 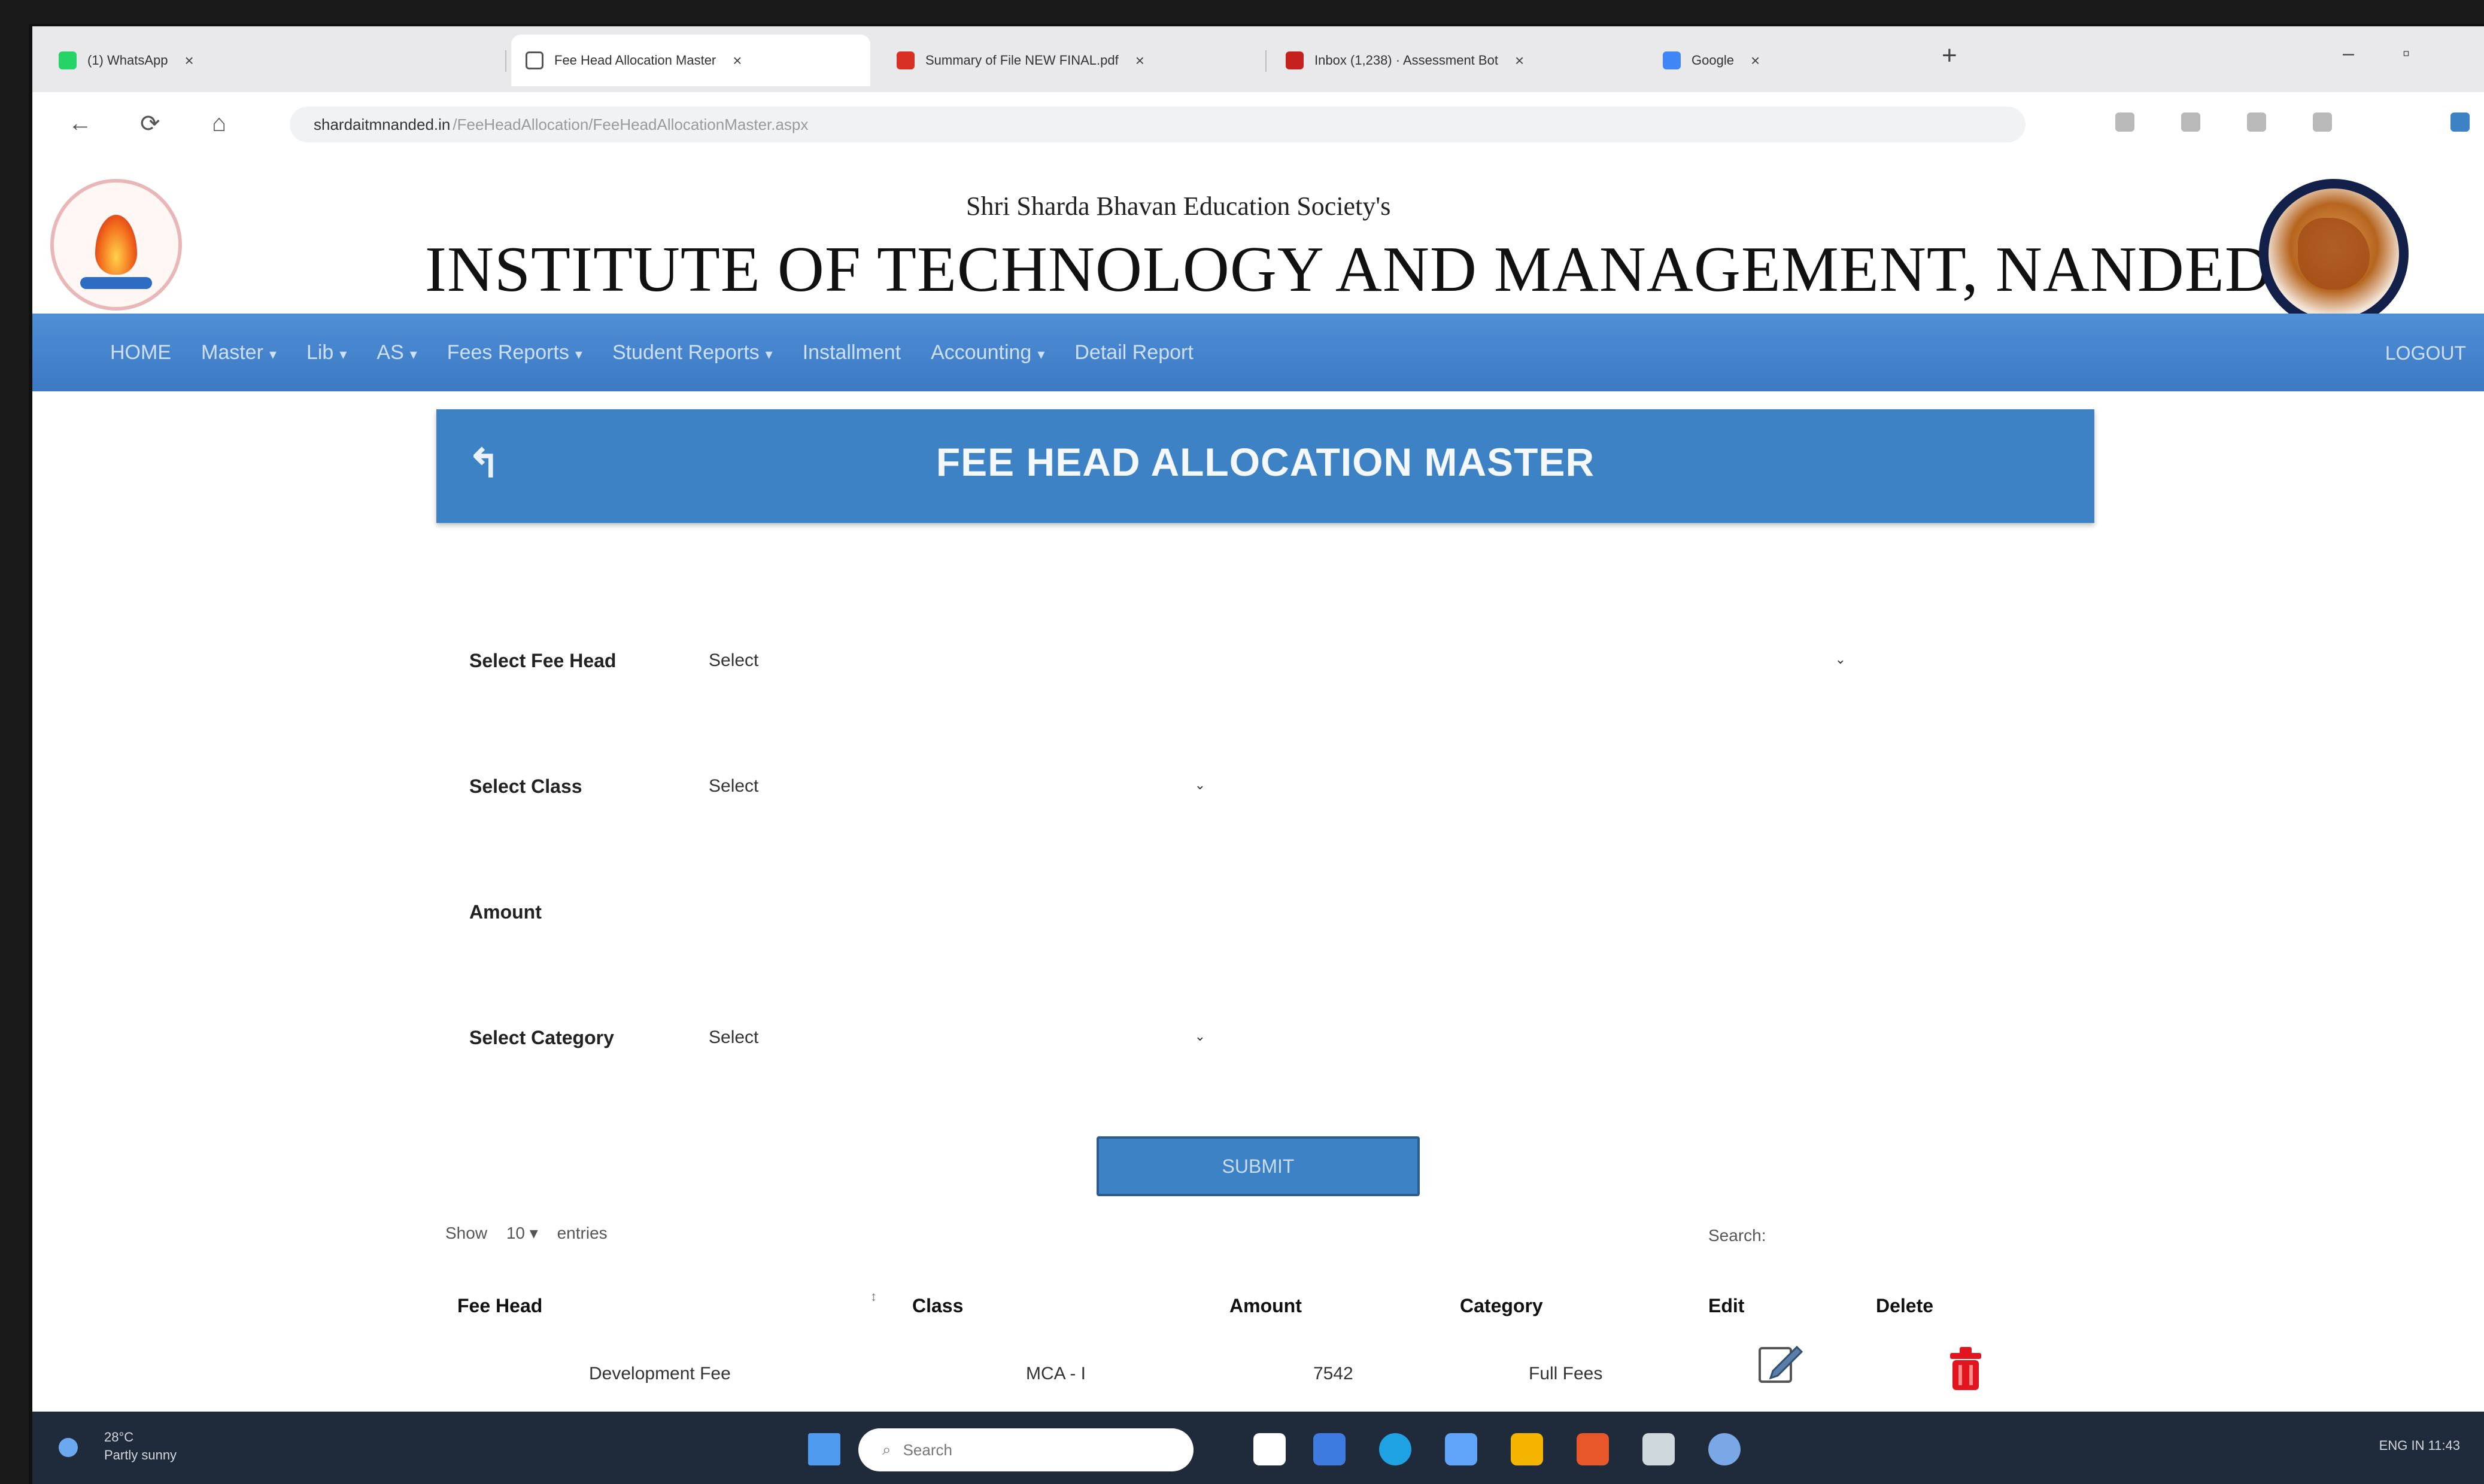 I want to click on column-header-category: Category, so click(x=1501, y=1306).